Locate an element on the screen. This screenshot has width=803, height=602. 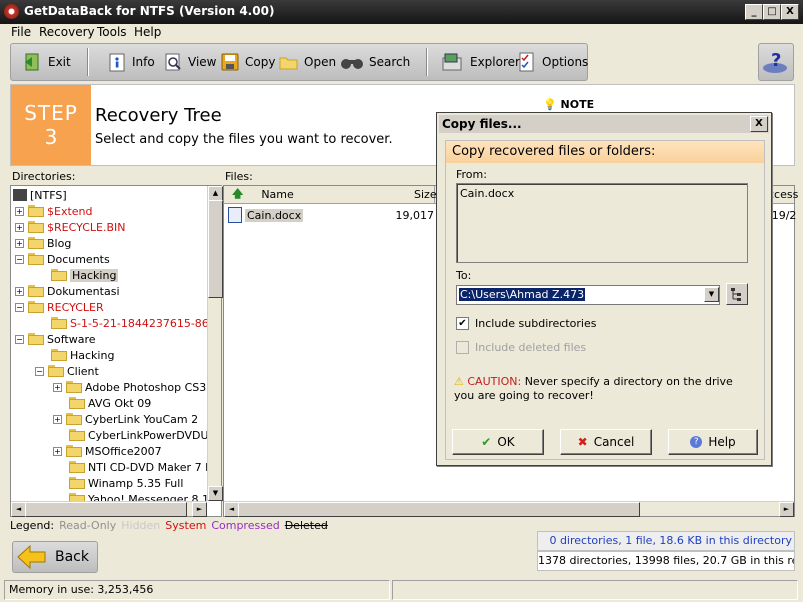
column-name-header: 🡅 Name is located at coordinates (329, 194).